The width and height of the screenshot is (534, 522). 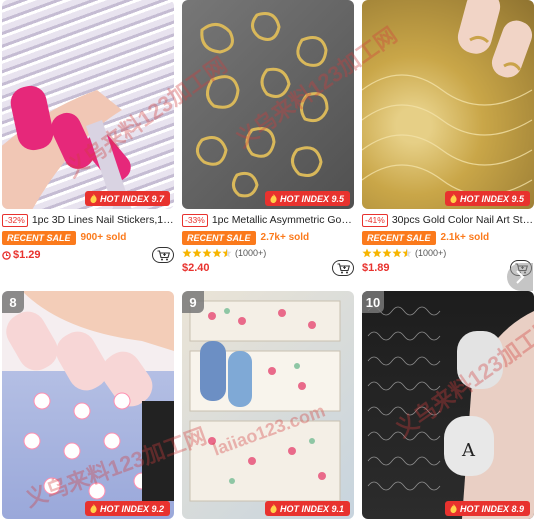 I want to click on rank-badge: 8, so click(x=13, y=302).